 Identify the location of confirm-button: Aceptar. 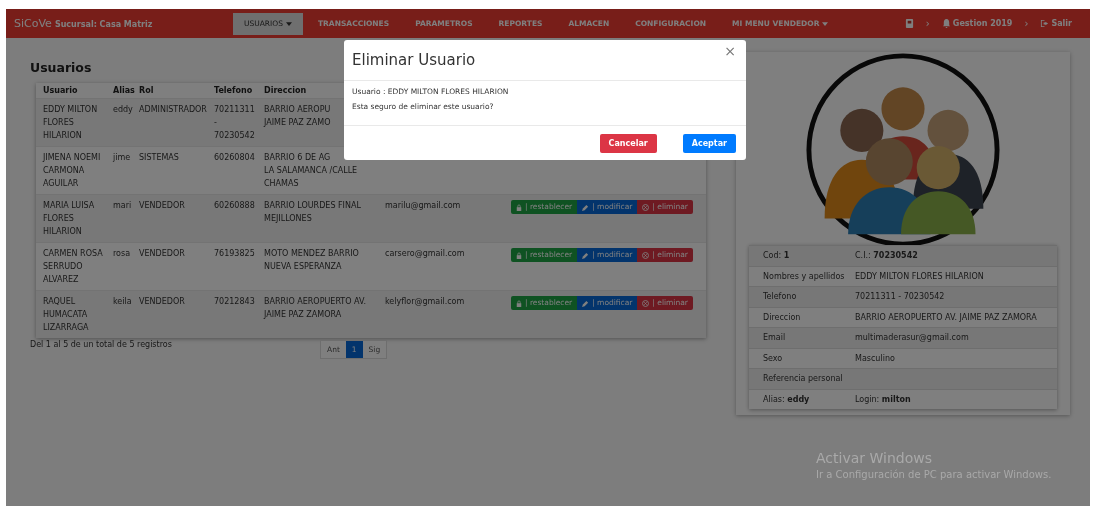
(709, 143).